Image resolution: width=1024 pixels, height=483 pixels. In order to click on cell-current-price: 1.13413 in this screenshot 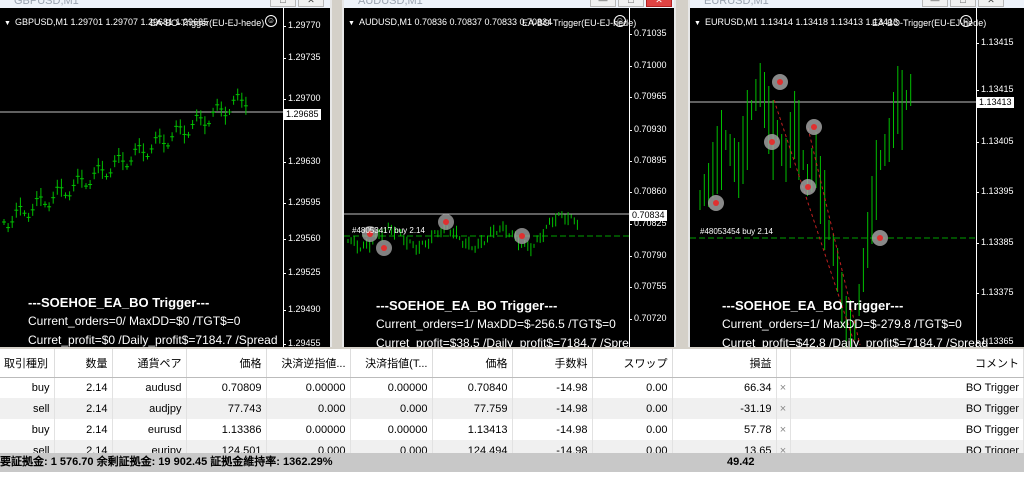, I will do `click(472, 429)`.